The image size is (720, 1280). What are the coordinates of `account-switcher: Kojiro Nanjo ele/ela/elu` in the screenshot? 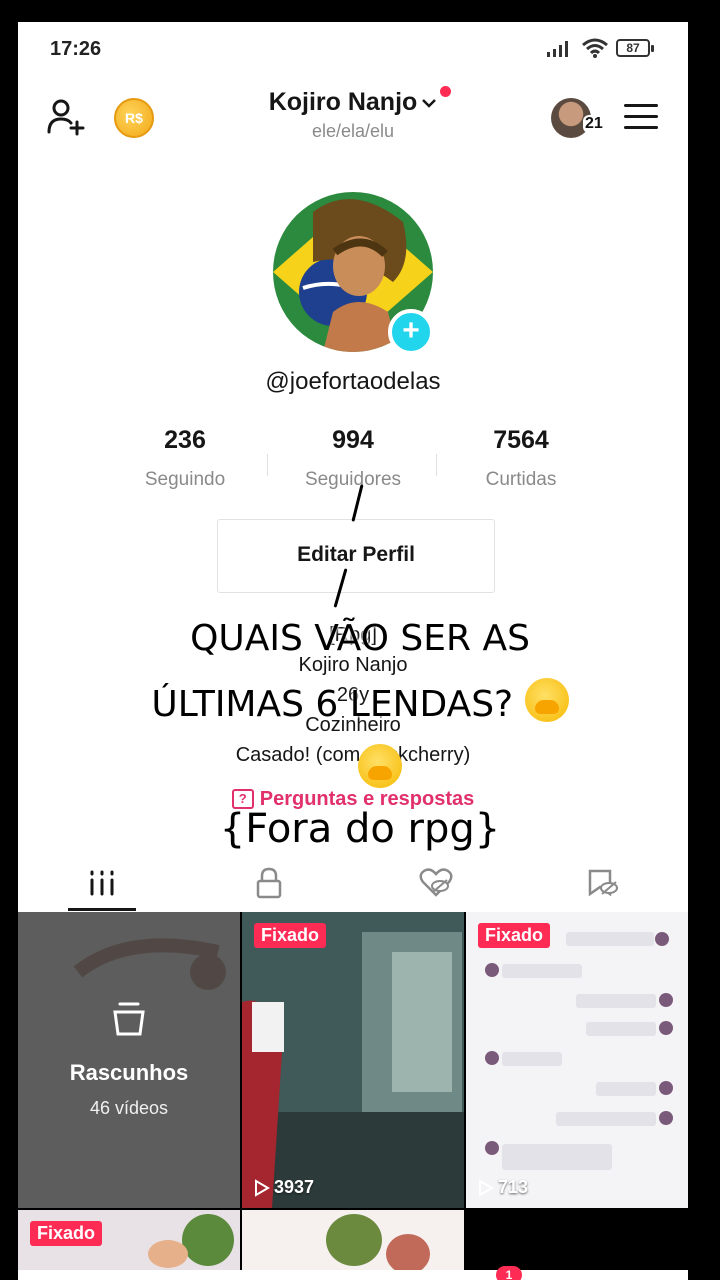 It's located at (353, 114).